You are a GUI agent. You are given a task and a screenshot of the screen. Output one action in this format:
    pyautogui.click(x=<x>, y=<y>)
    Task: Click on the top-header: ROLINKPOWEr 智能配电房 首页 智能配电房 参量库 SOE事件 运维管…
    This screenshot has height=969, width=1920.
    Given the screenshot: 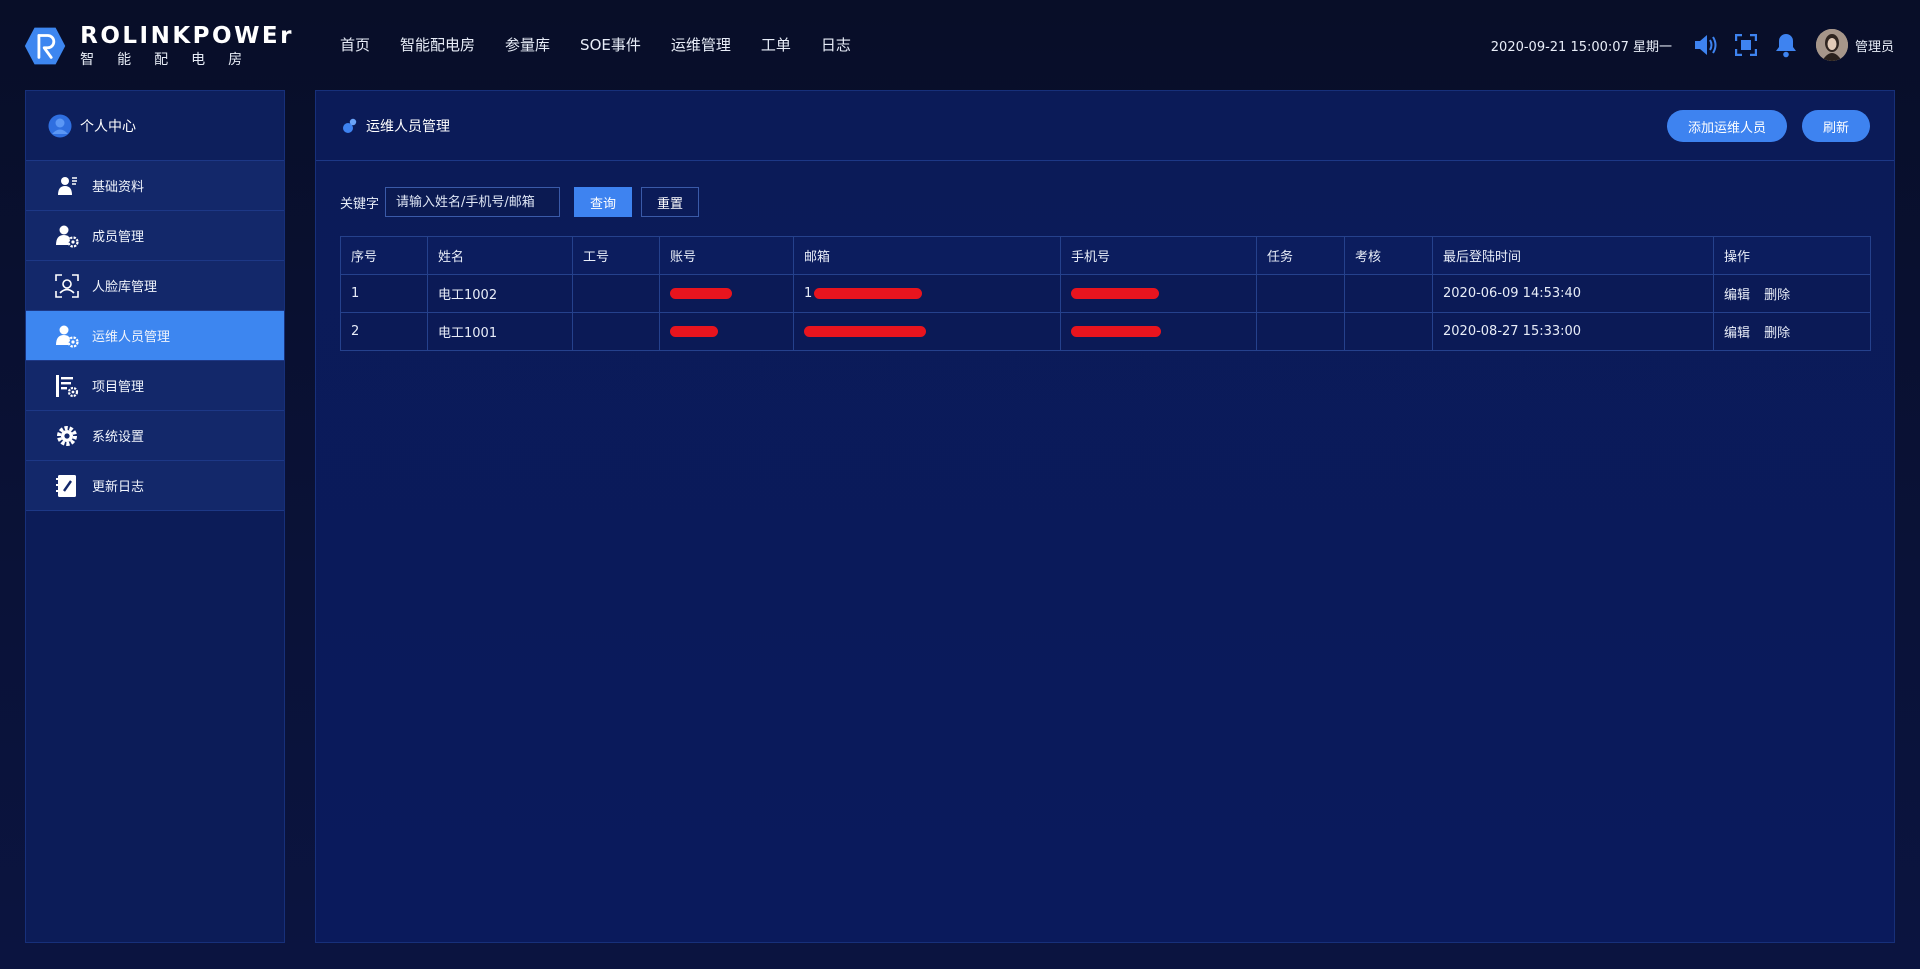 What is the action you would take?
    pyautogui.click(x=960, y=45)
    